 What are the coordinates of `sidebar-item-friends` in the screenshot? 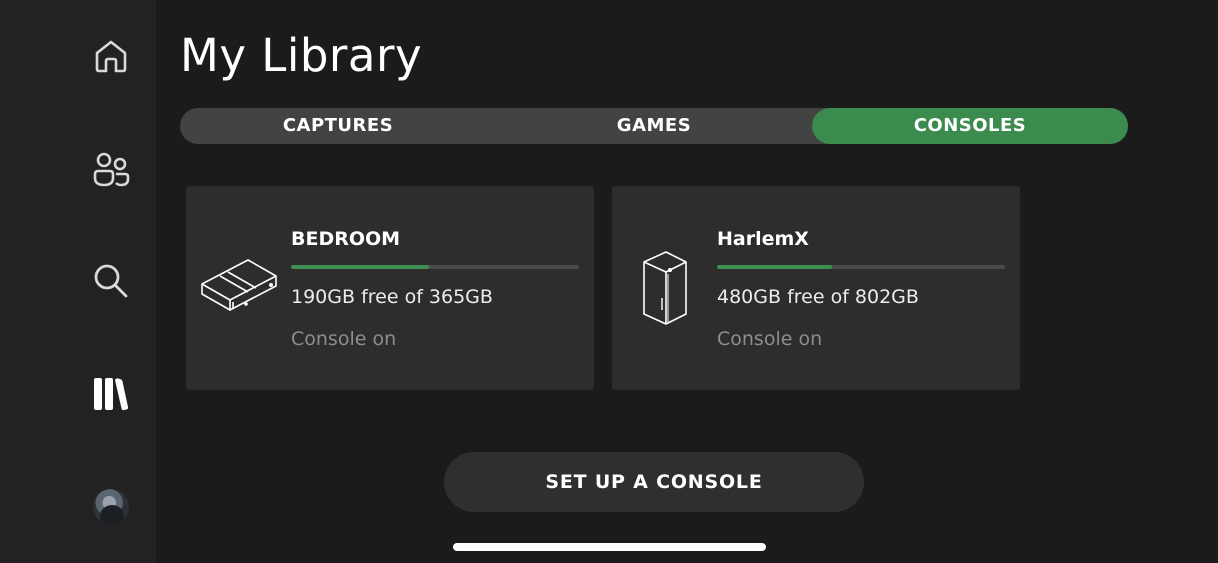 It's located at (111, 170).